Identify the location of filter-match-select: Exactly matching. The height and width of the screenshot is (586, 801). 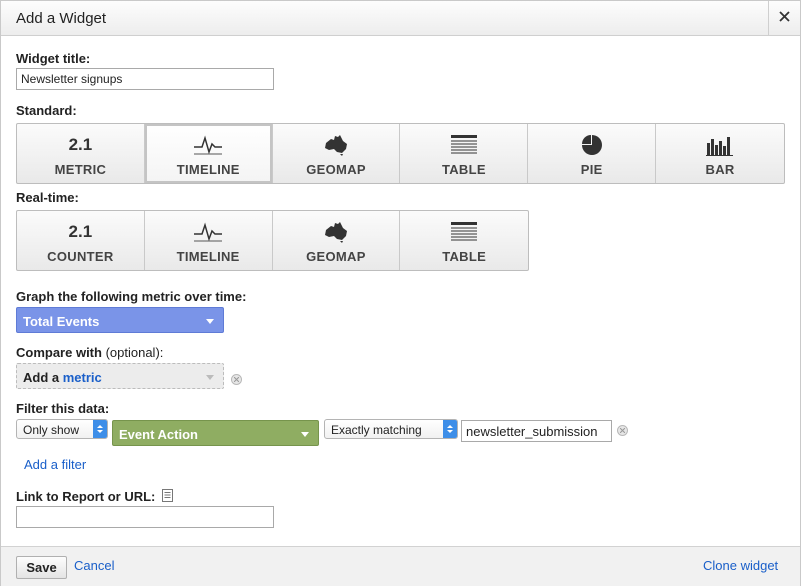
(391, 429).